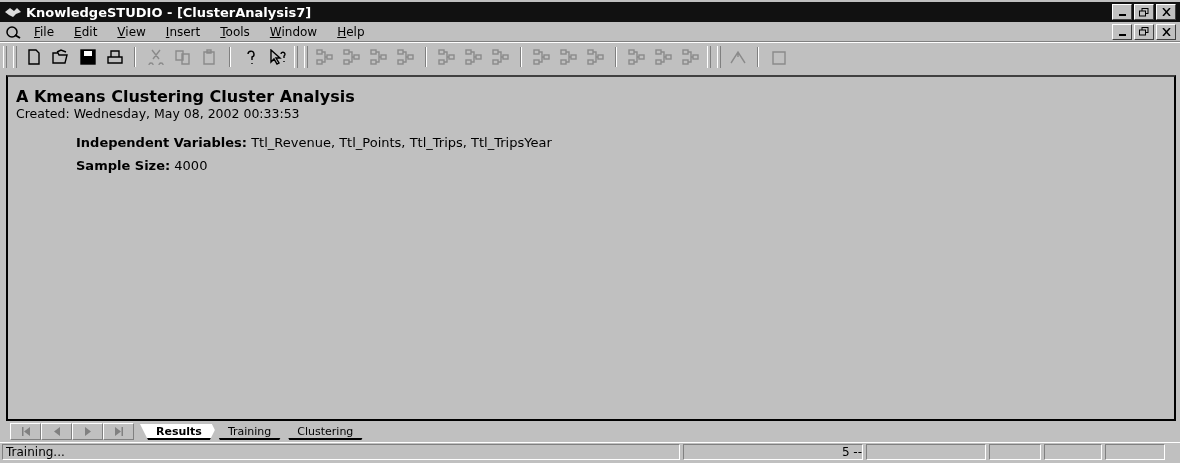  What do you see at coordinates (183, 31) in the screenshot?
I see `menu-item: Insert` at bounding box center [183, 31].